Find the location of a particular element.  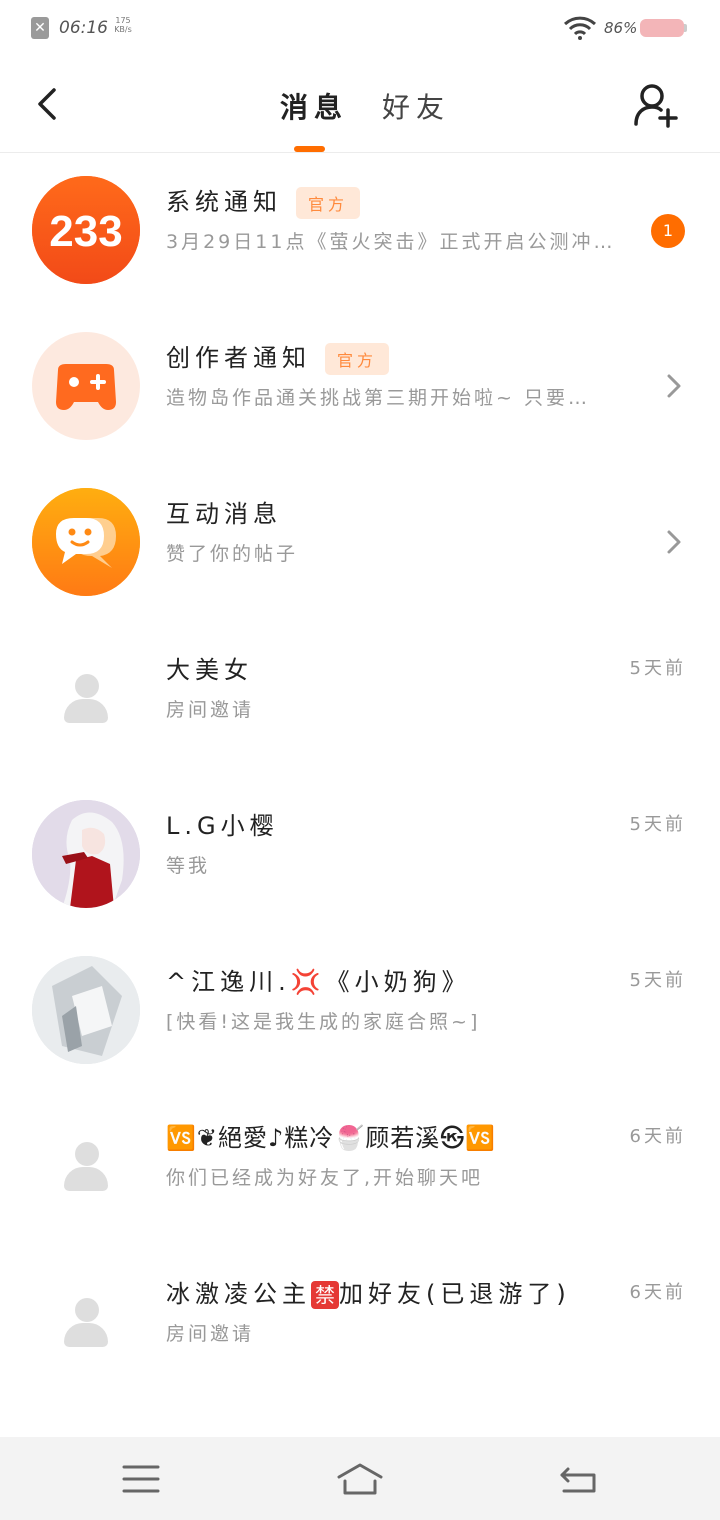

row-subtitle: 你们已经成为好友了,开始聊天吧 is located at coordinates (325, 1178).